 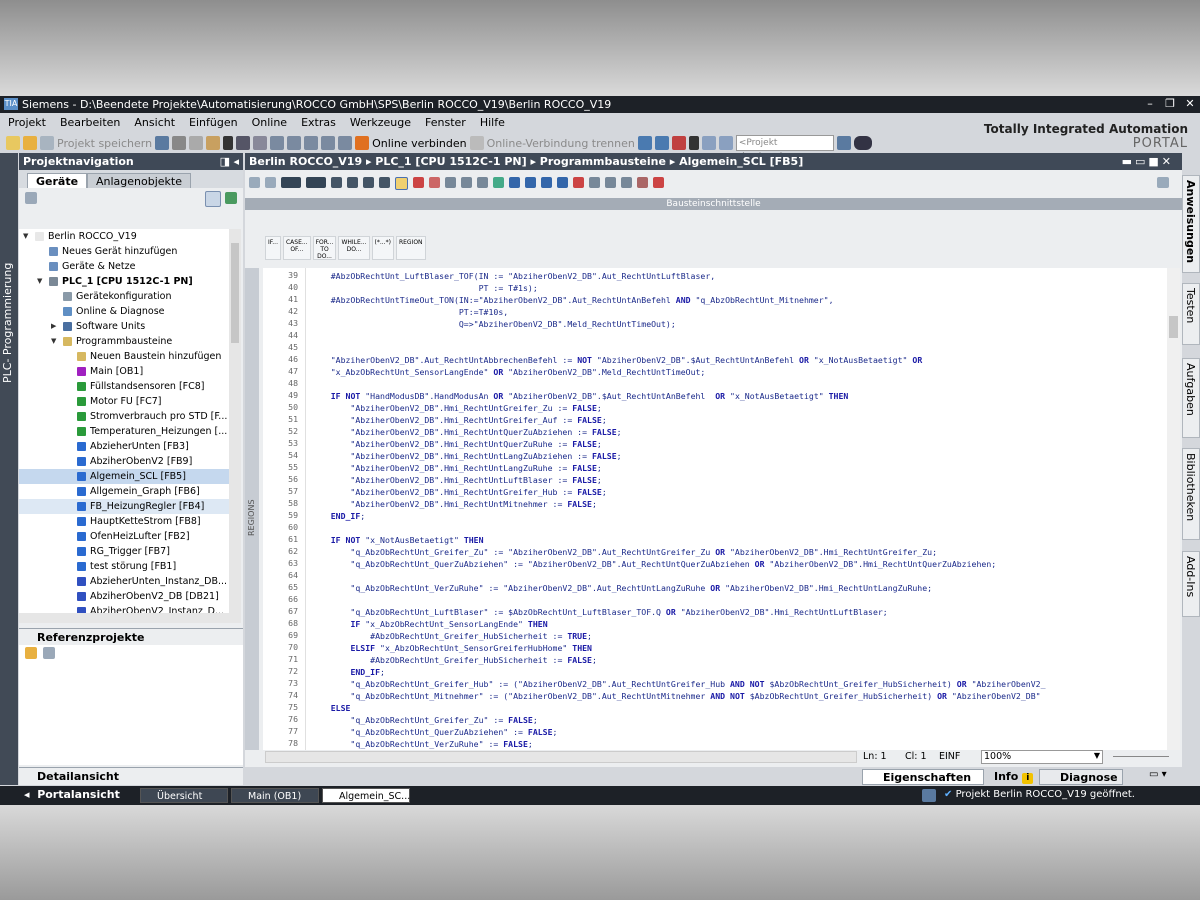 I want to click on open-project-icon, so click(x=30, y=143).